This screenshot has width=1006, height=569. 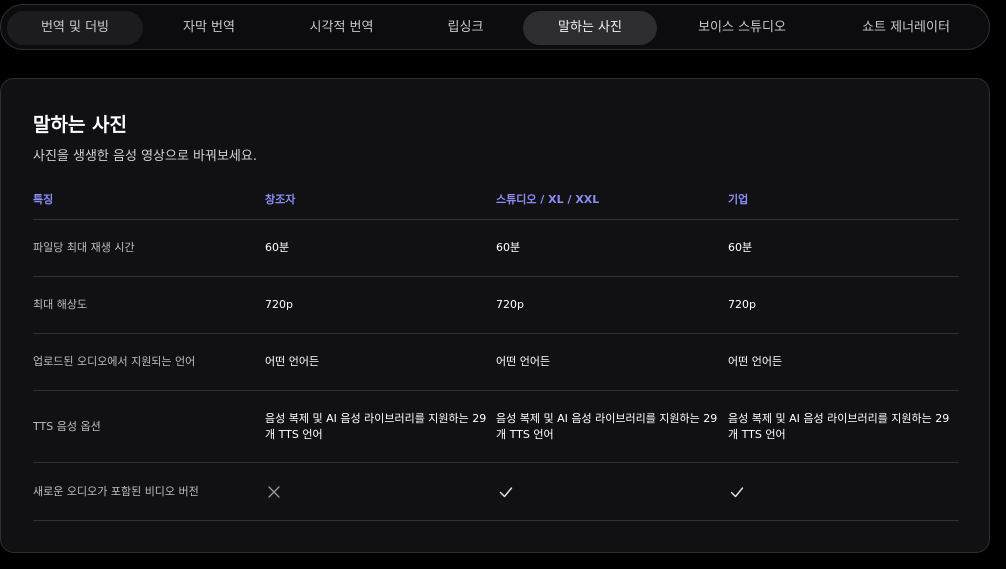 What do you see at coordinates (742, 28) in the screenshot?
I see `tab-voice-studio: 보이스 스튜디오` at bounding box center [742, 28].